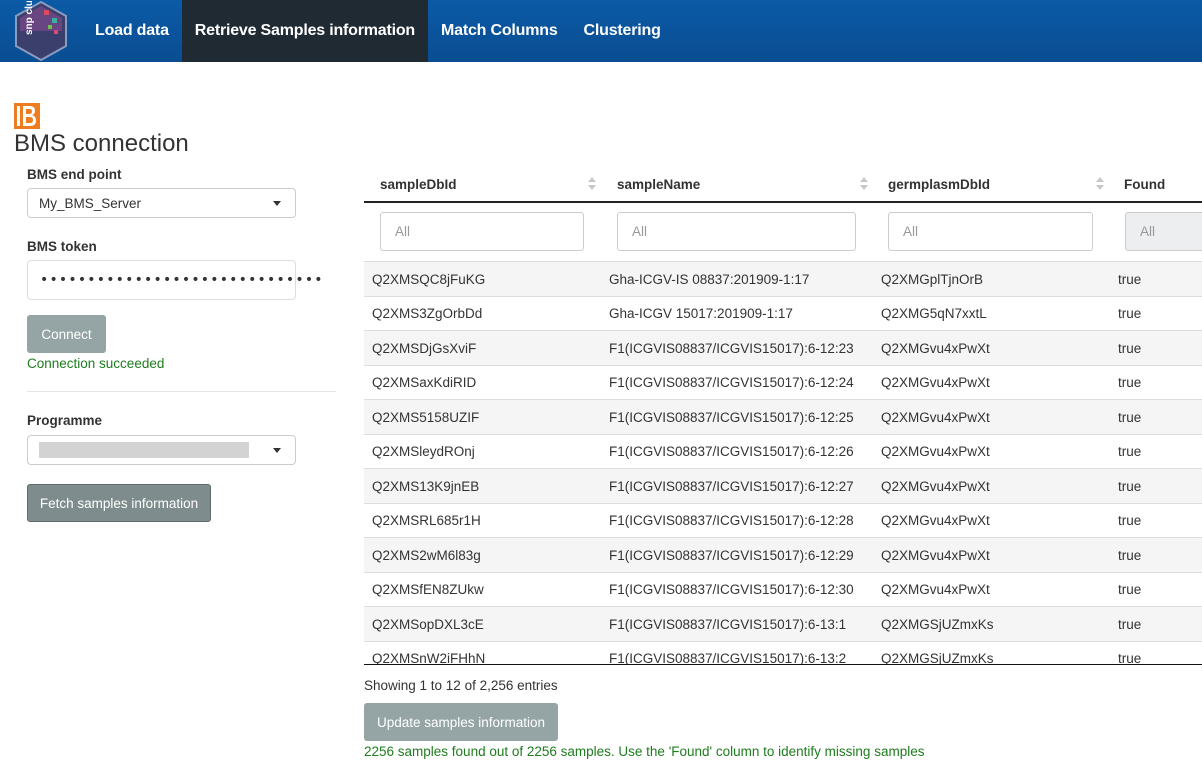 The width and height of the screenshot is (1202, 784). I want to click on column-header-found: Found, so click(1144, 184).